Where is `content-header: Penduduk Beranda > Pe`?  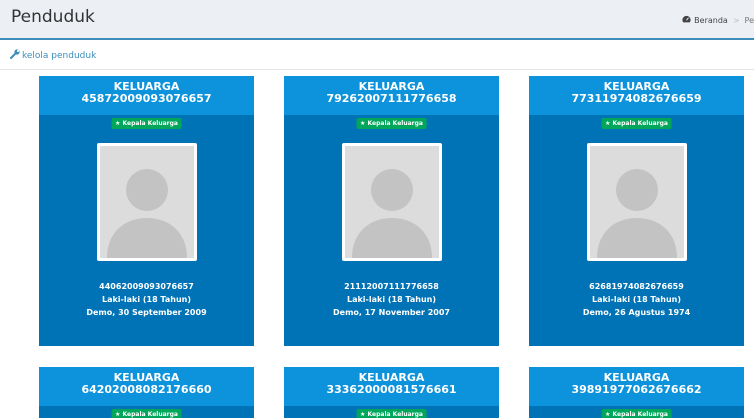 content-header: Penduduk Beranda > Pe is located at coordinates (377, 17).